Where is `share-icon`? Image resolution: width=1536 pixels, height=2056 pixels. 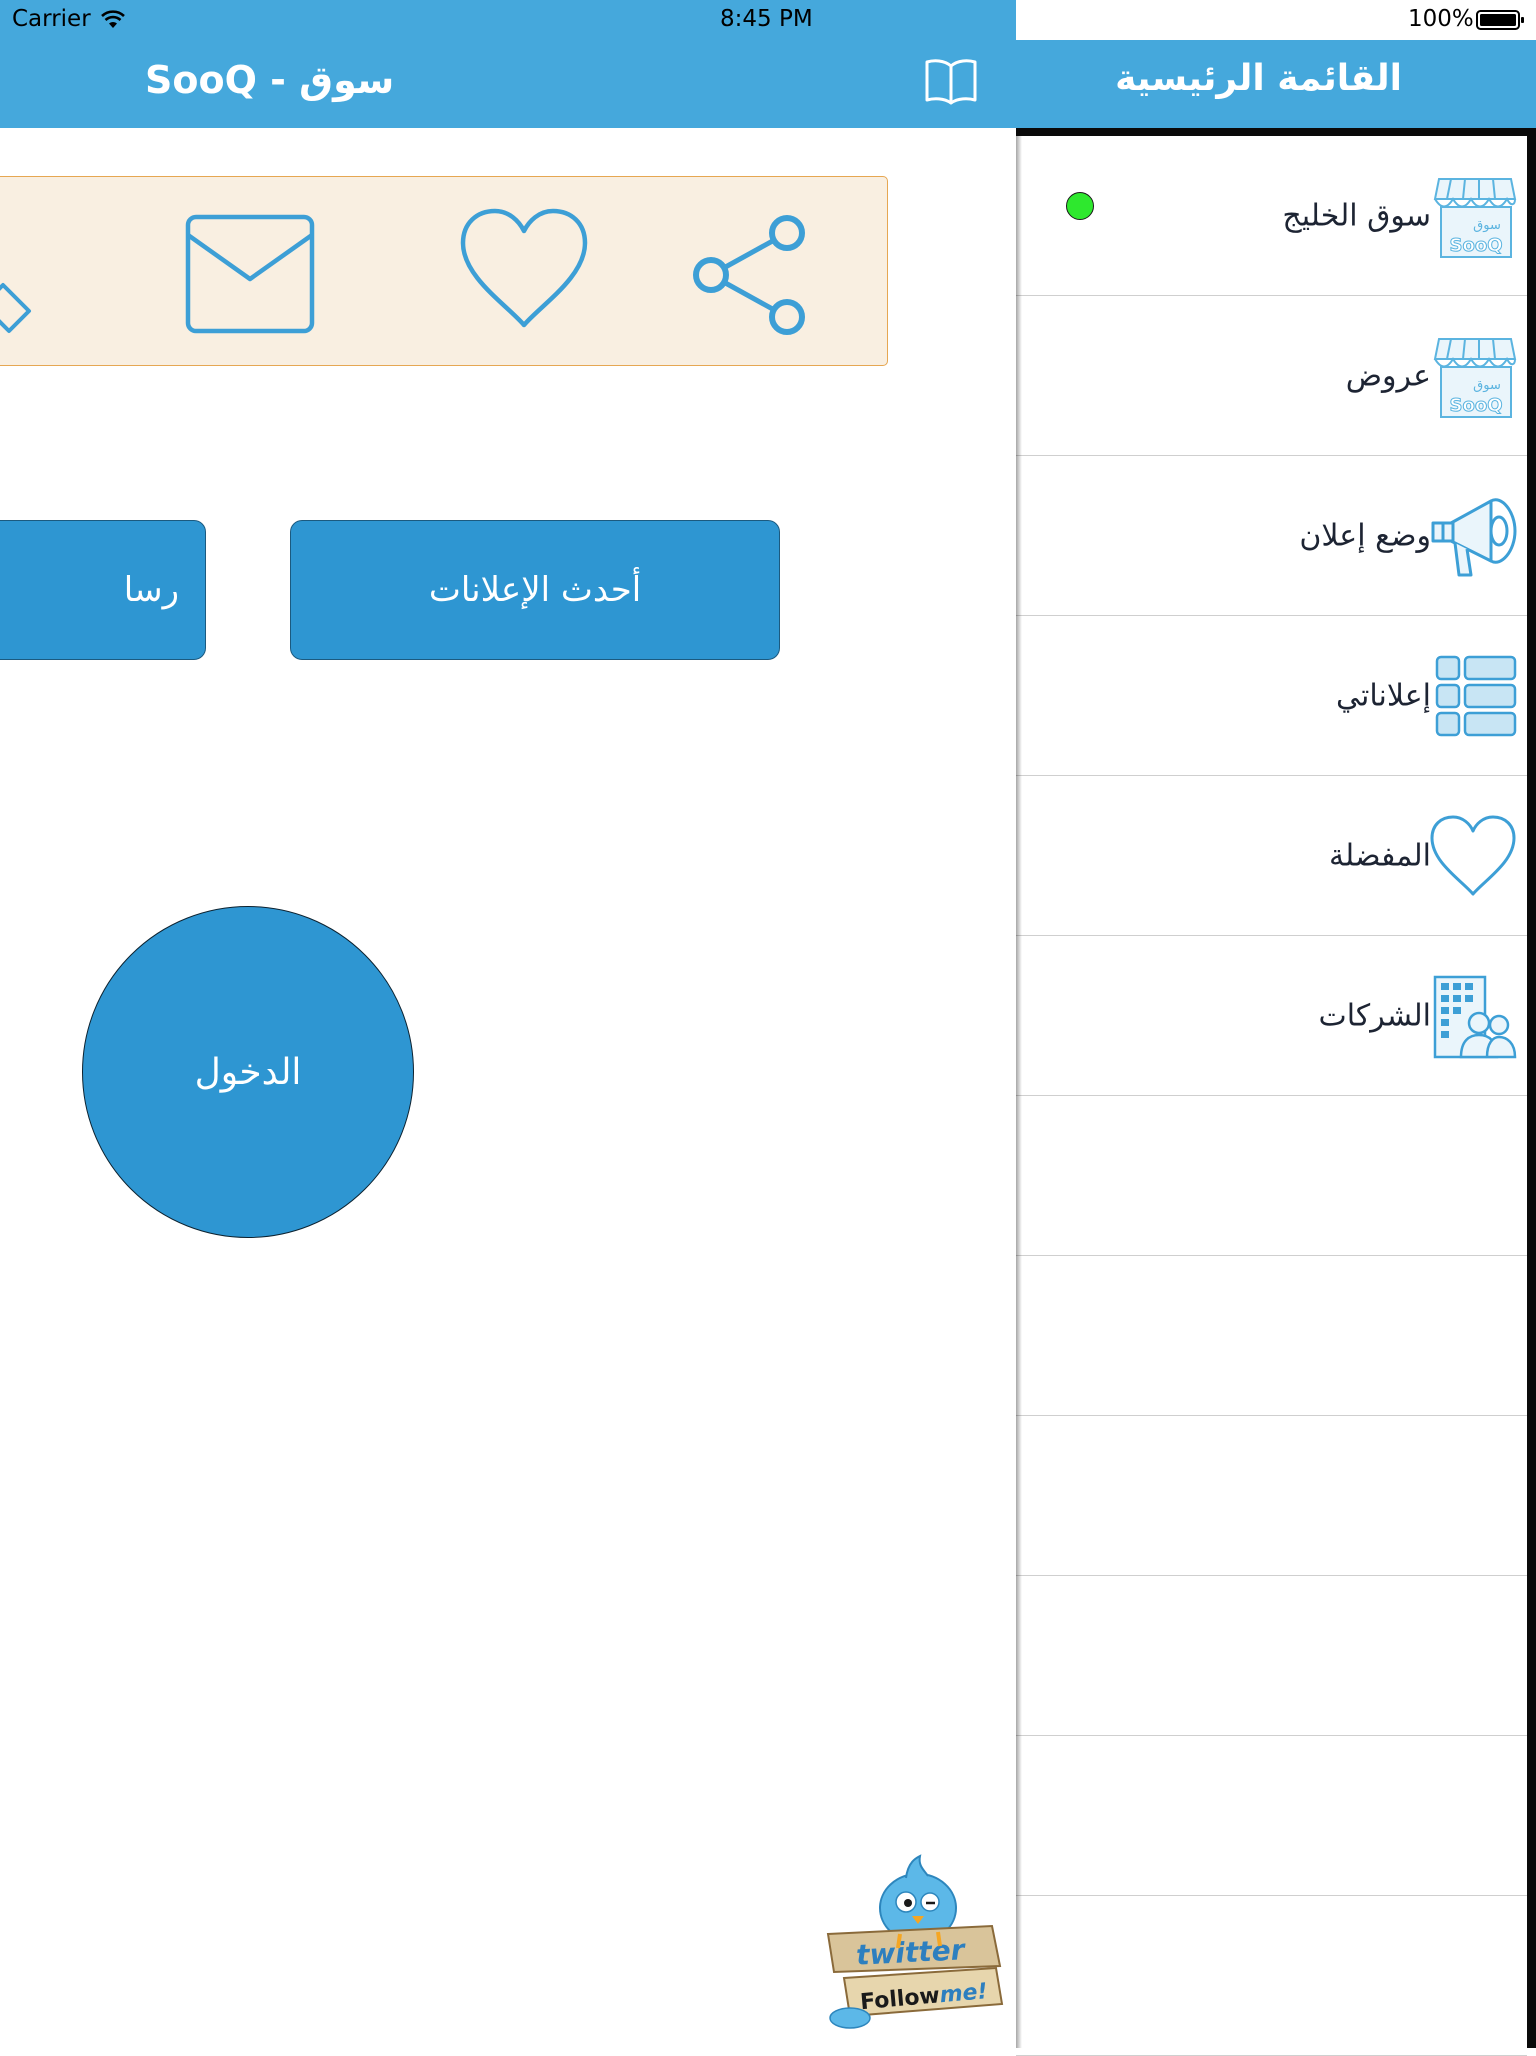 share-icon is located at coordinates (752, 276).